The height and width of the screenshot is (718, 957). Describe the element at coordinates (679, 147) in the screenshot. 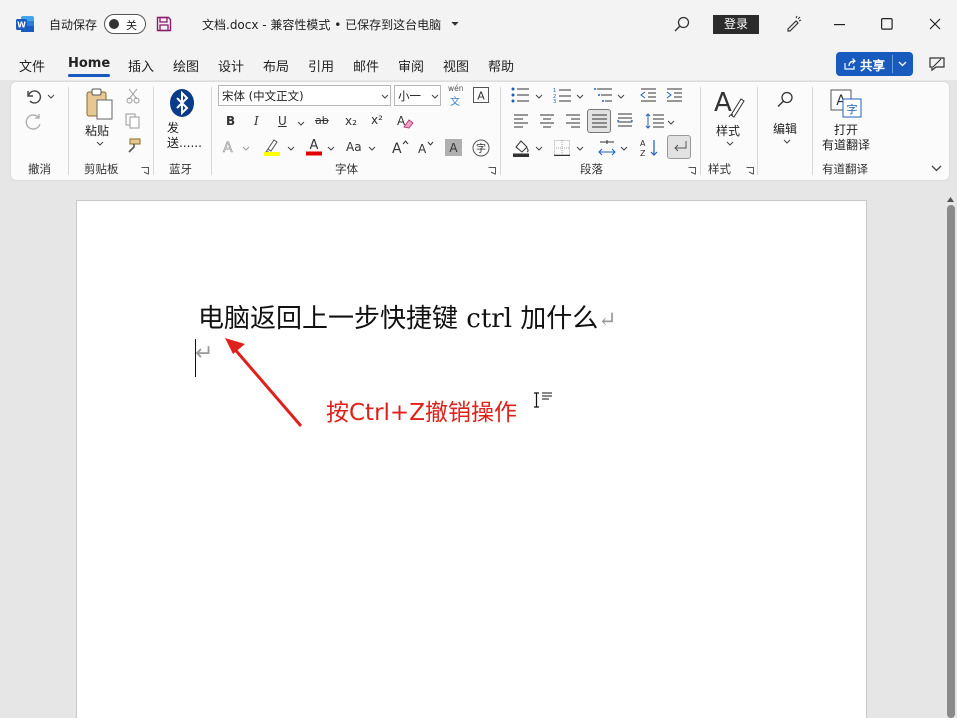

I see `show-formatting-marks-icon` at that location.